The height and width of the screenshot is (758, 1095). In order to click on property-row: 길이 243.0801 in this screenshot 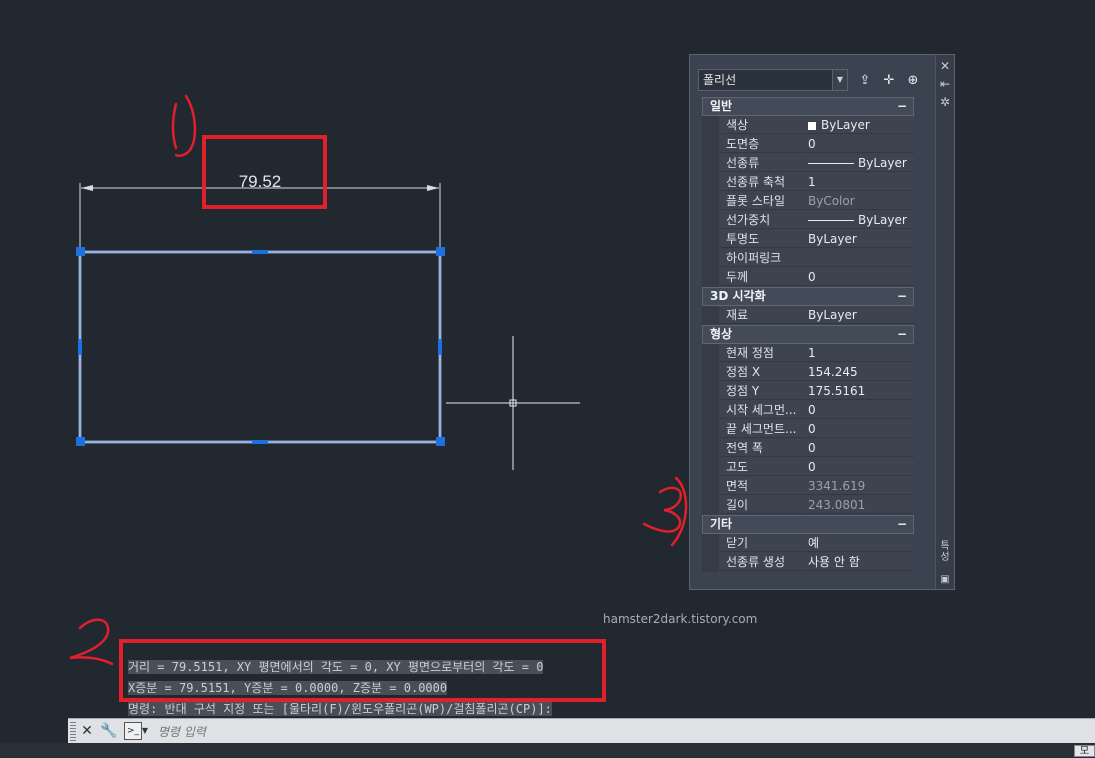, I will do `click(808, 505)`.